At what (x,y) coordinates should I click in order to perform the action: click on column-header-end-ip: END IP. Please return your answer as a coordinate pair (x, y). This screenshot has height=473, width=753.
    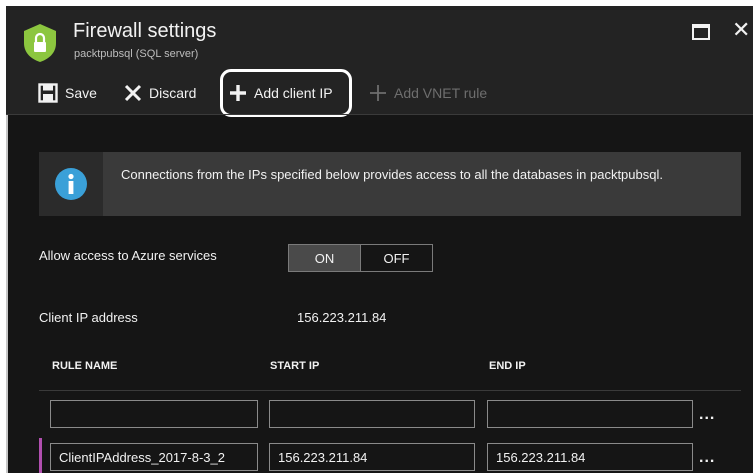
    Looking at the image, I should click on (507, 366).